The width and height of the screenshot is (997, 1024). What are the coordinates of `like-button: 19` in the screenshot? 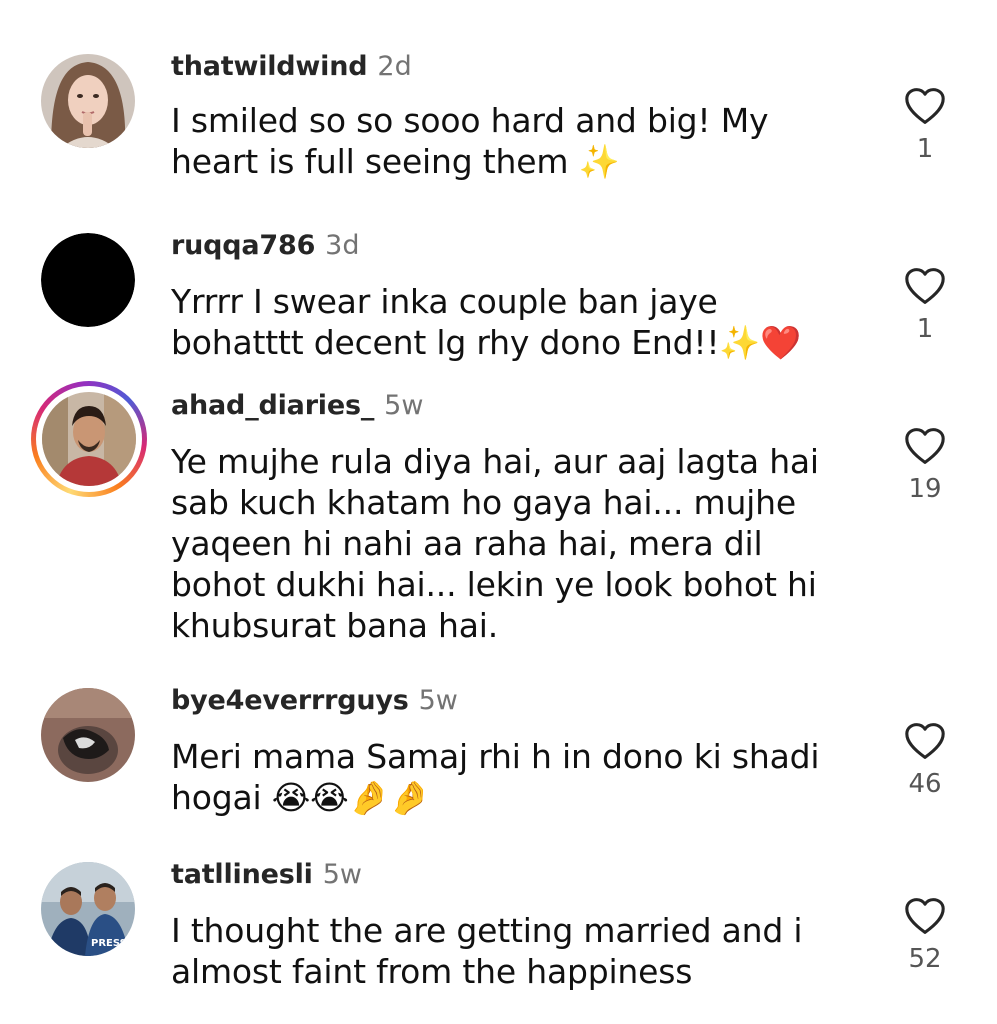 It's located at (925, 465).